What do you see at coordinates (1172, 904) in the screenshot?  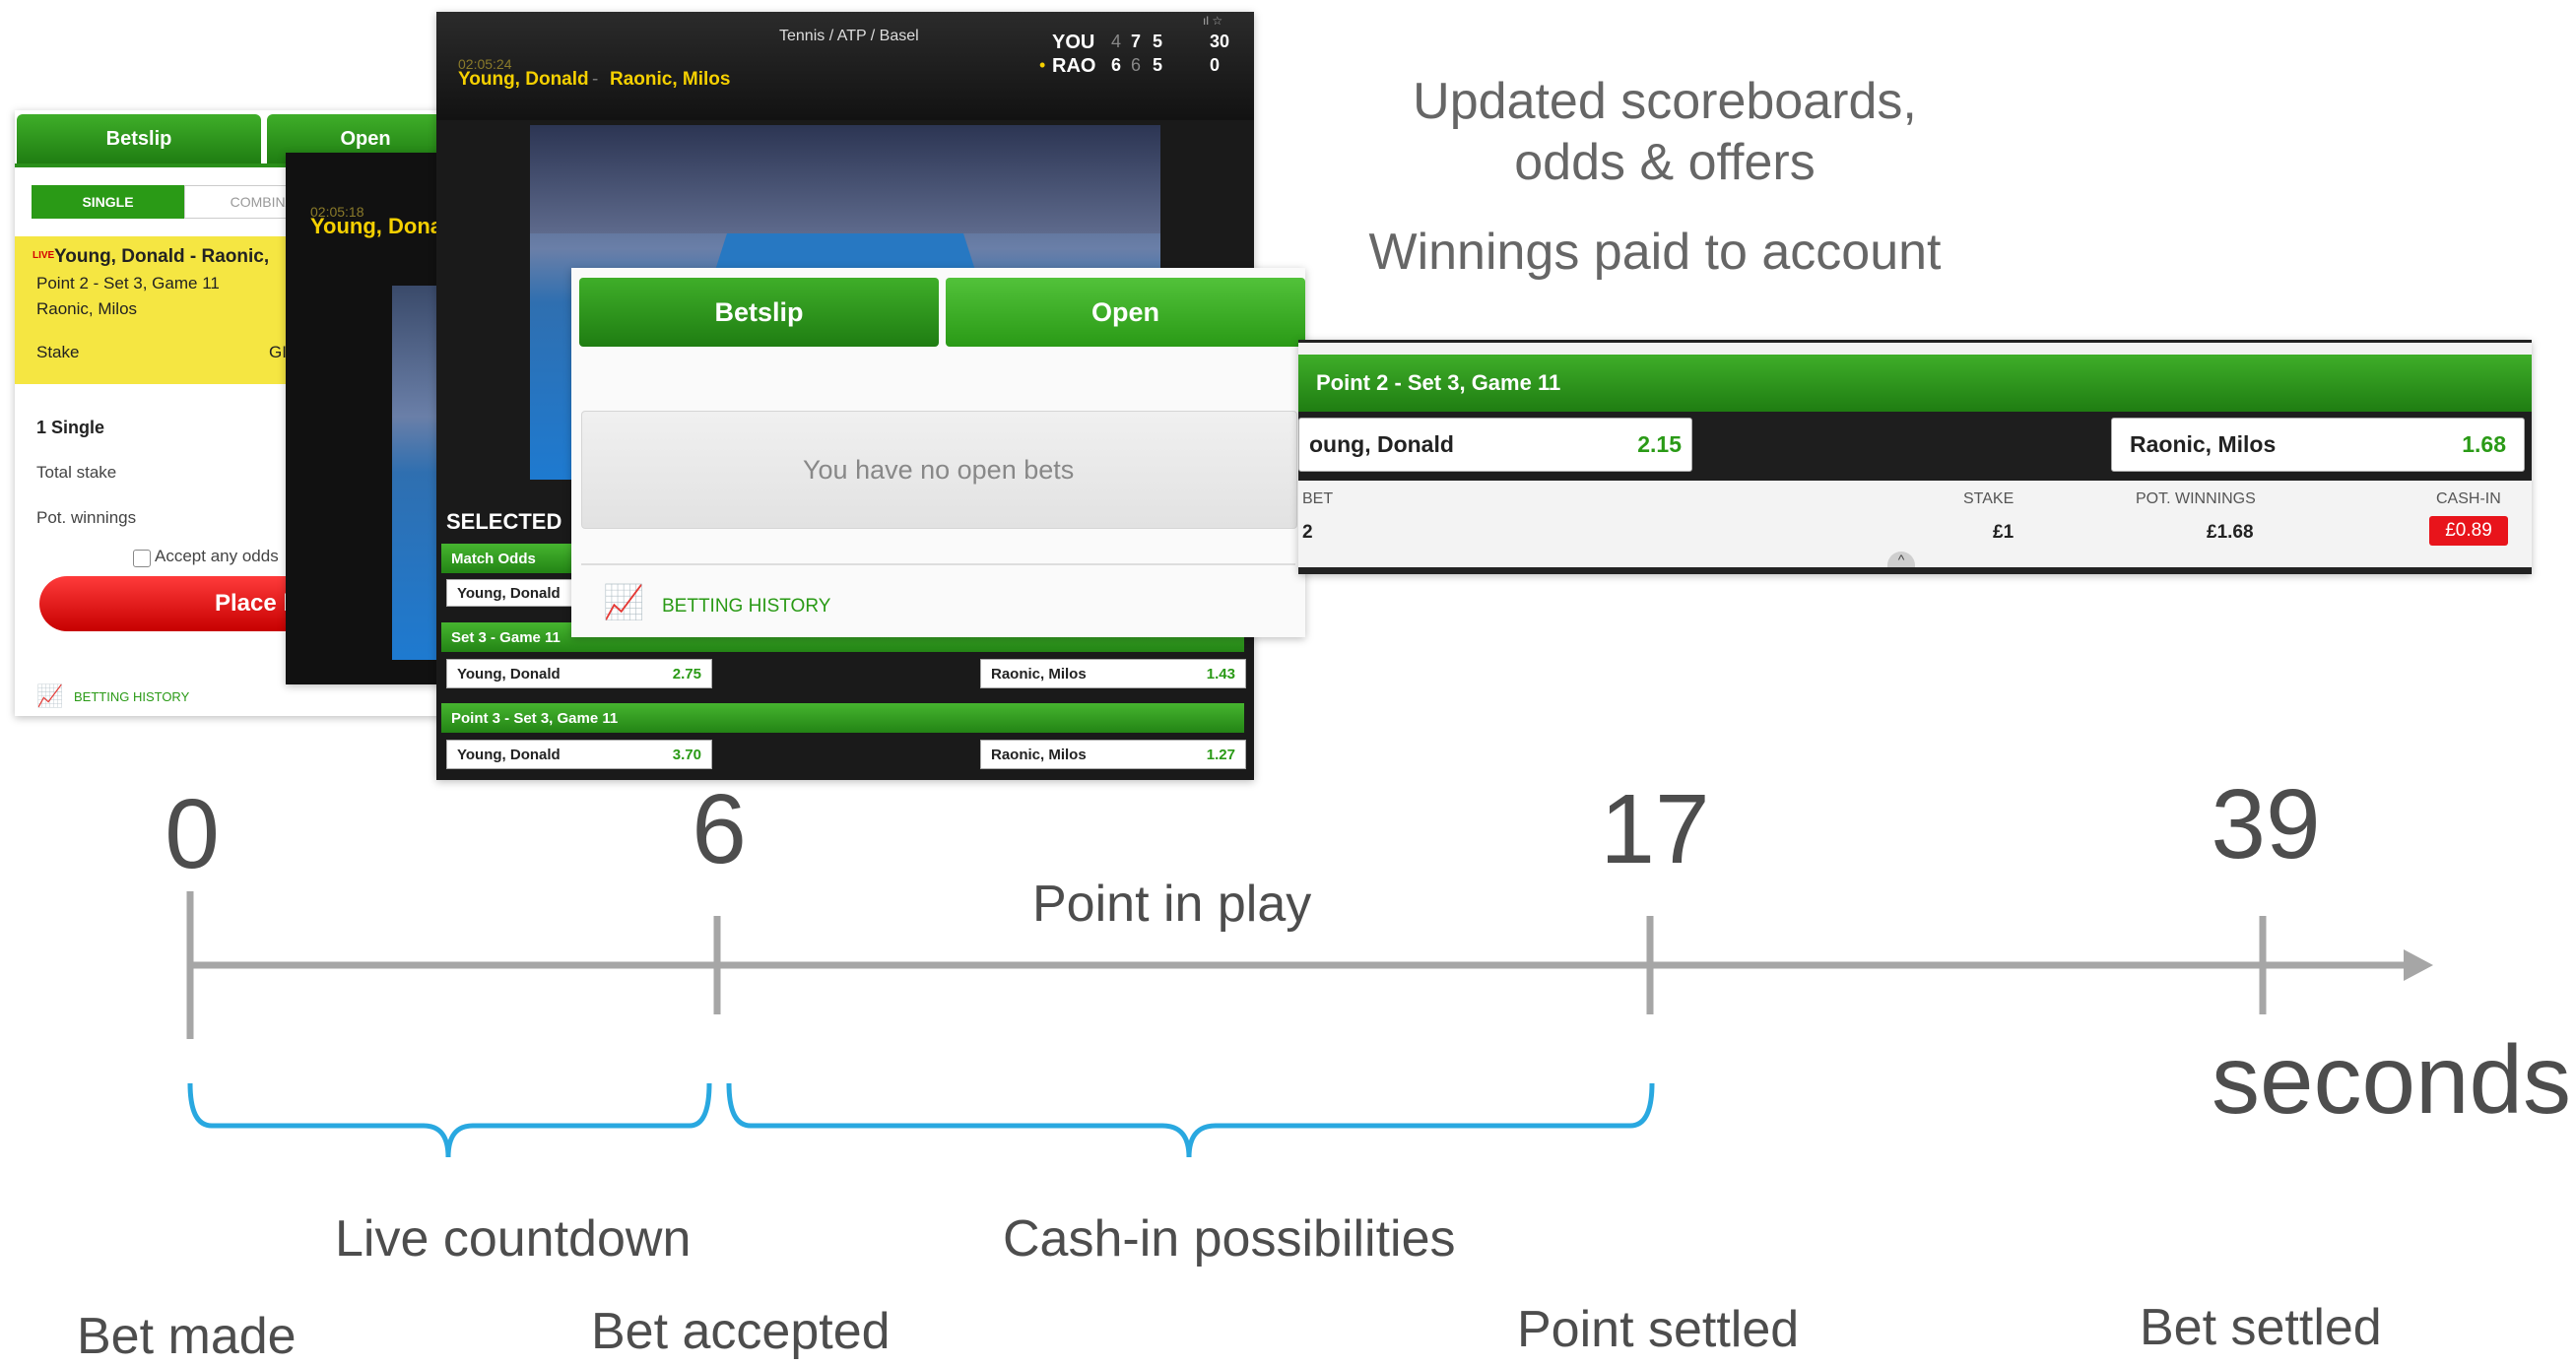 I see `point-in-play-label: Point in play` at bounding box center [1172, 904].